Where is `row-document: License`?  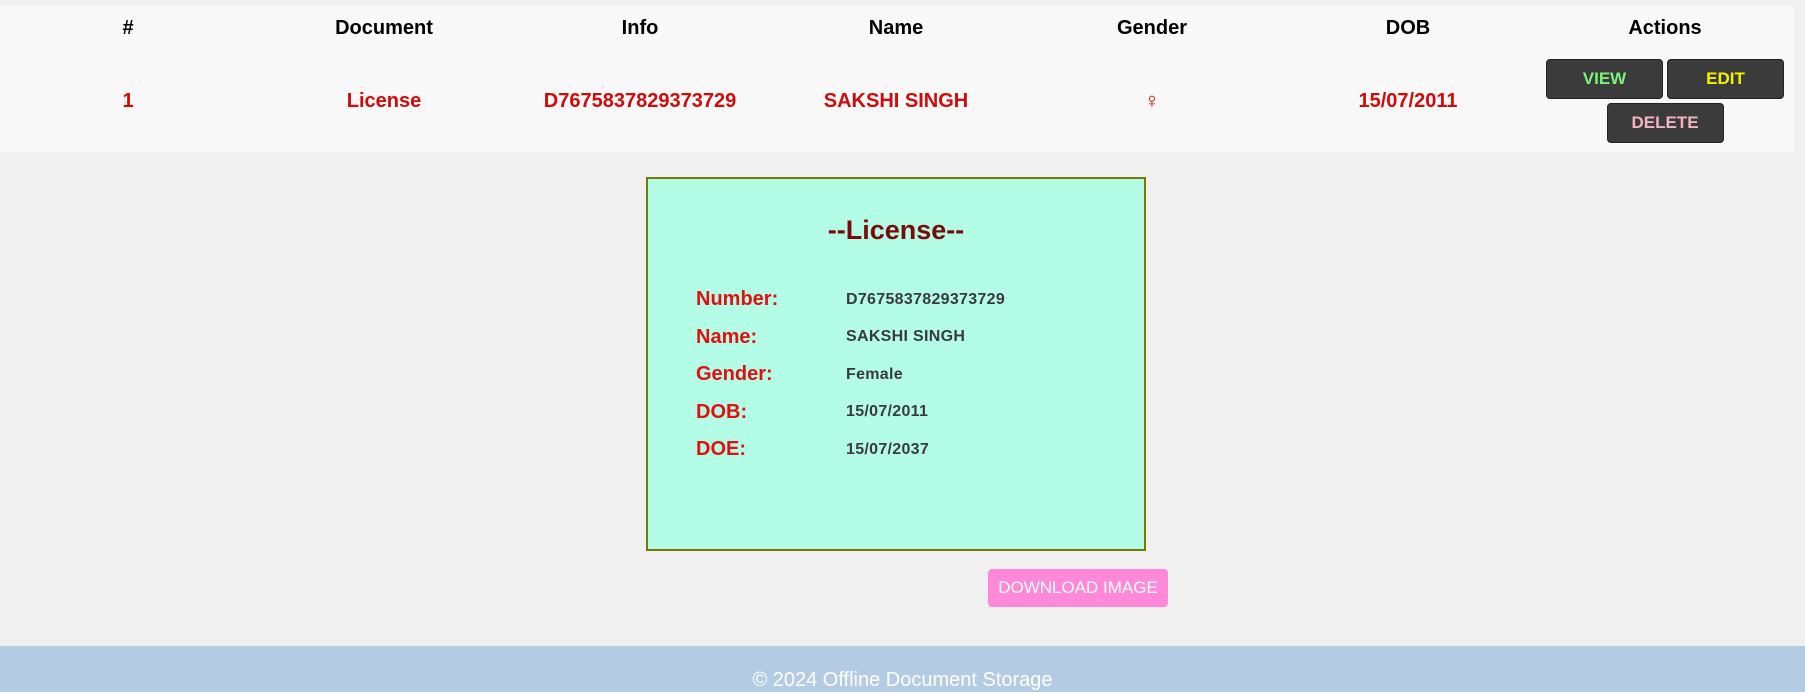 row-document: License is located at coordinates (384, 100).